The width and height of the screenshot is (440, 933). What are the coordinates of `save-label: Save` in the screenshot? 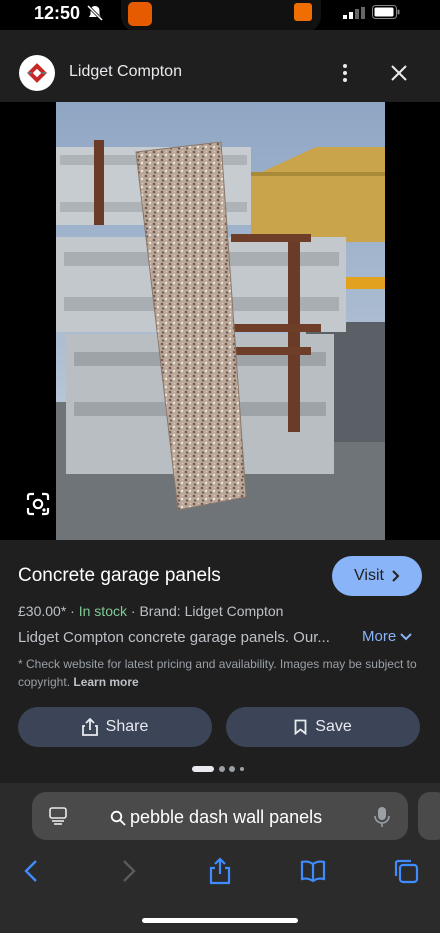 It's located at (333, 726).